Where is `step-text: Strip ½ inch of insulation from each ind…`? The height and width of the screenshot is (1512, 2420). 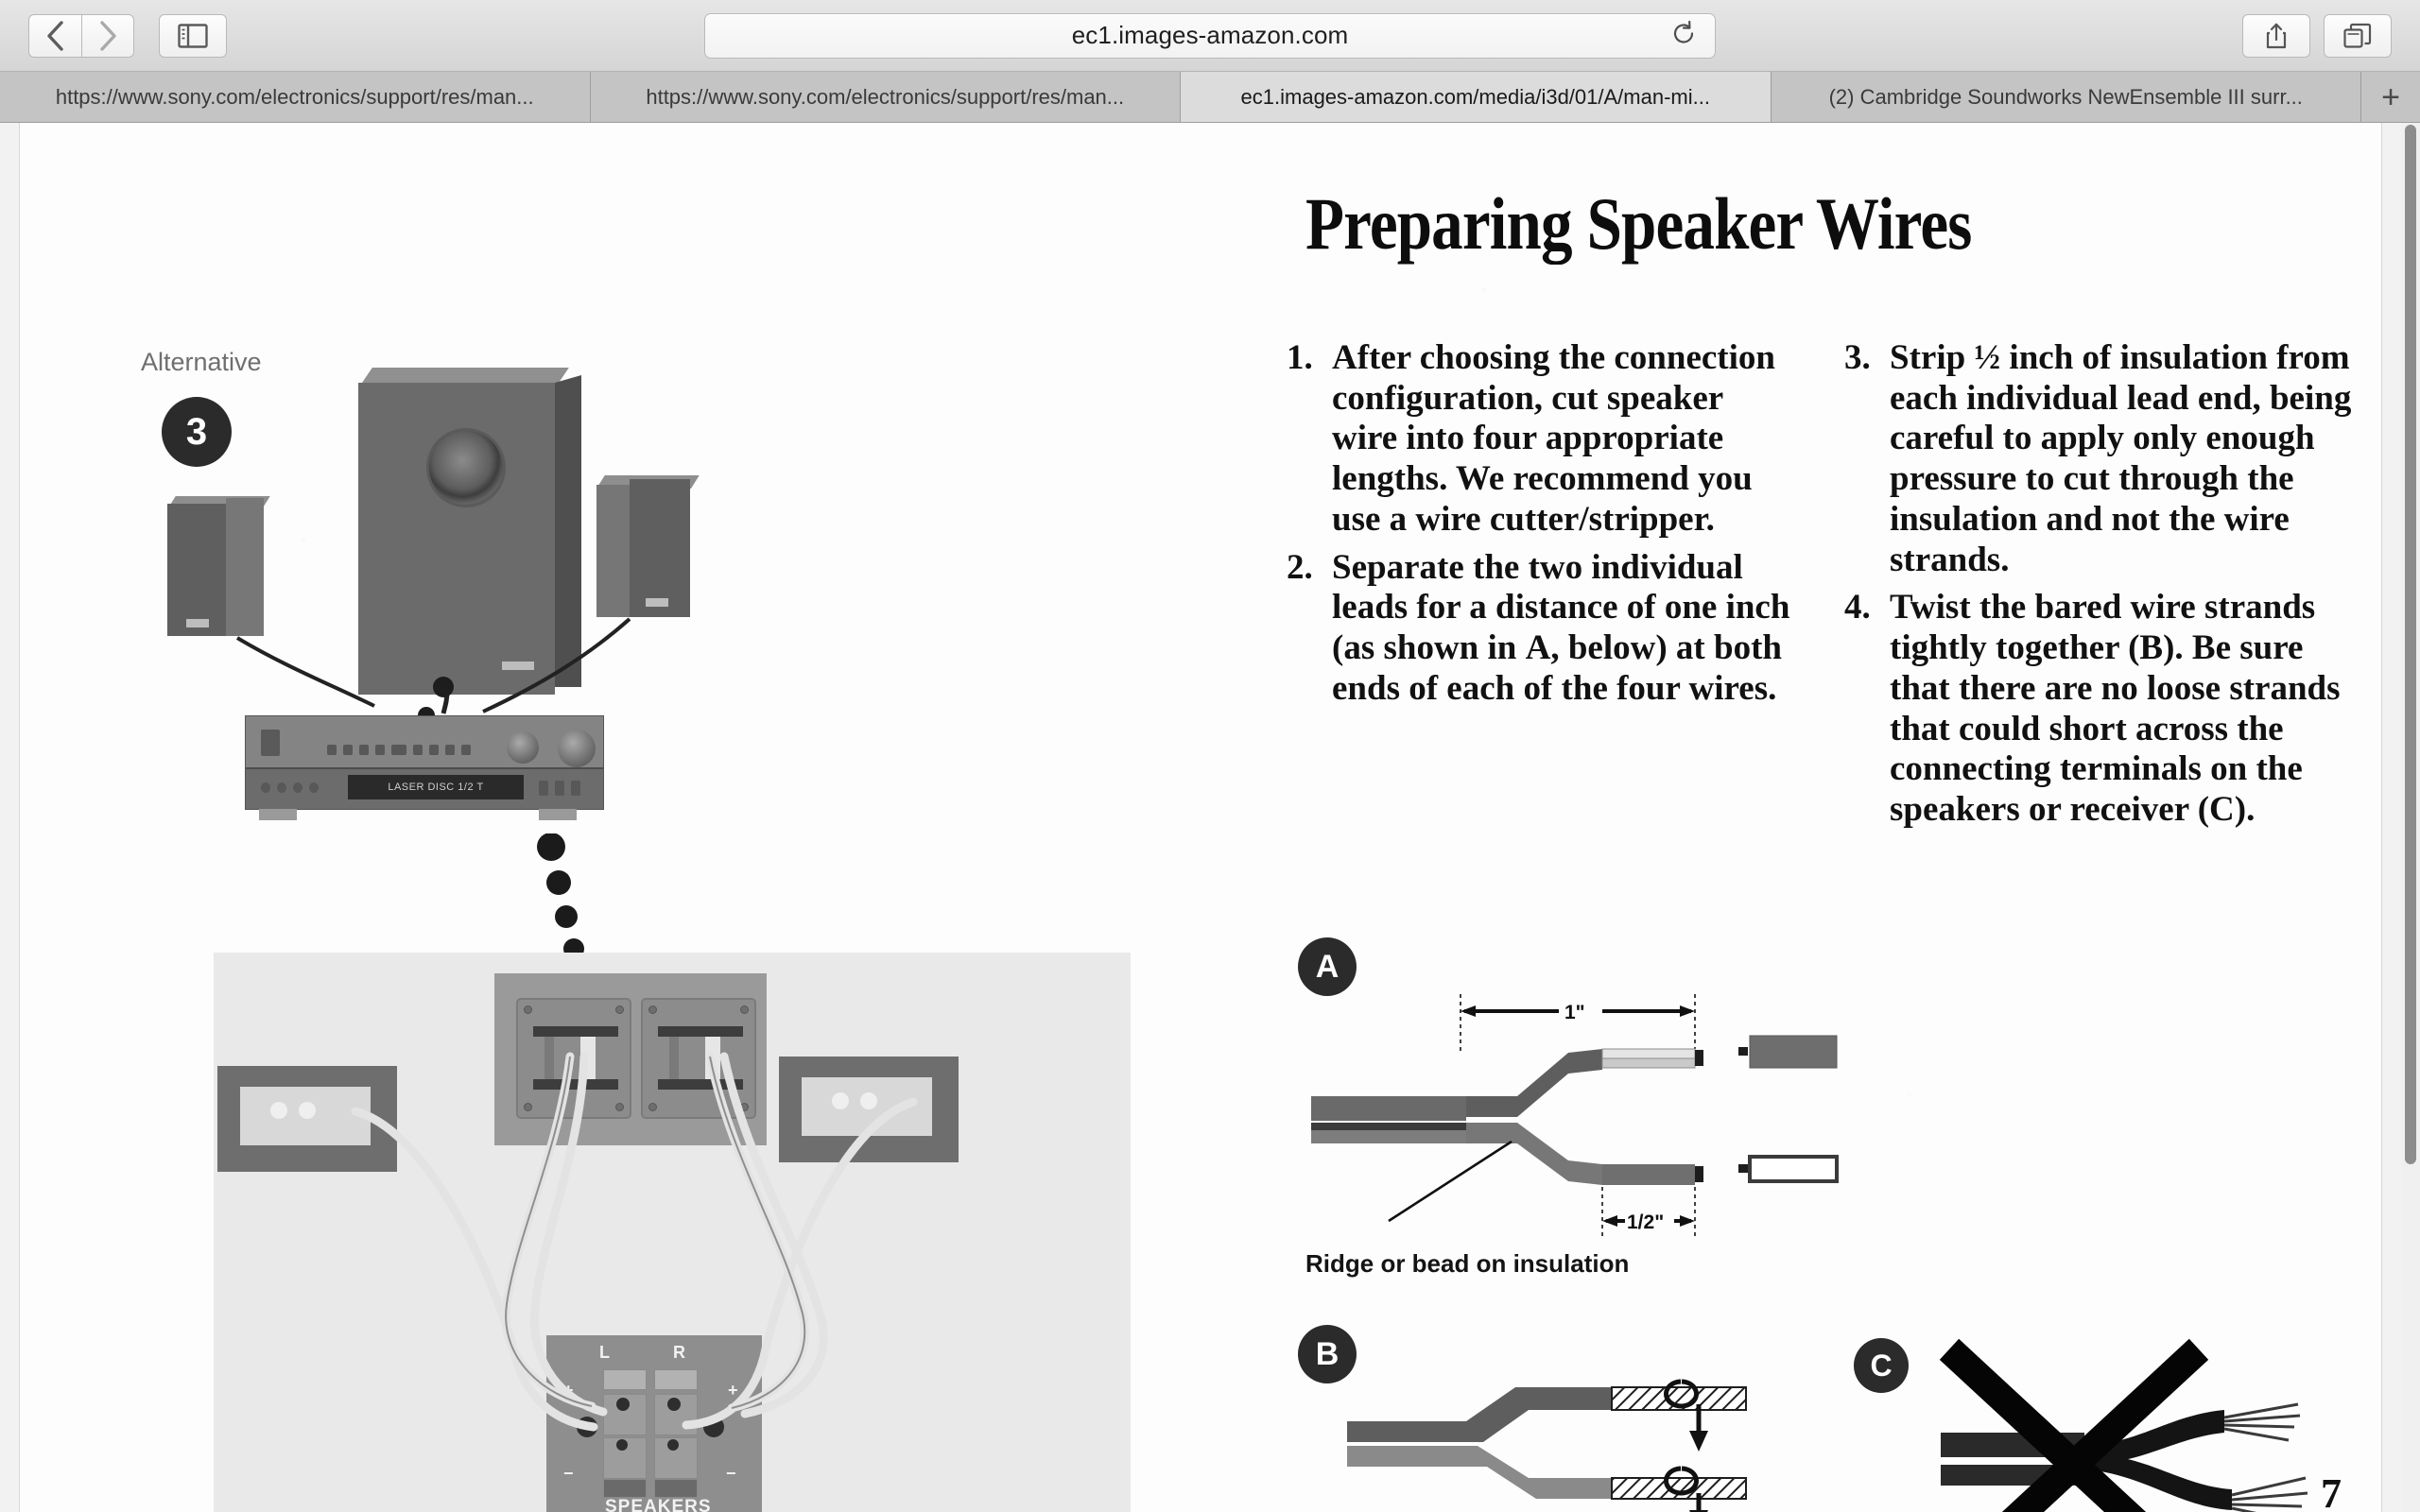 step-text: Strip ½ inch of insulation from each ind… is located at coordinates (2121, 458).